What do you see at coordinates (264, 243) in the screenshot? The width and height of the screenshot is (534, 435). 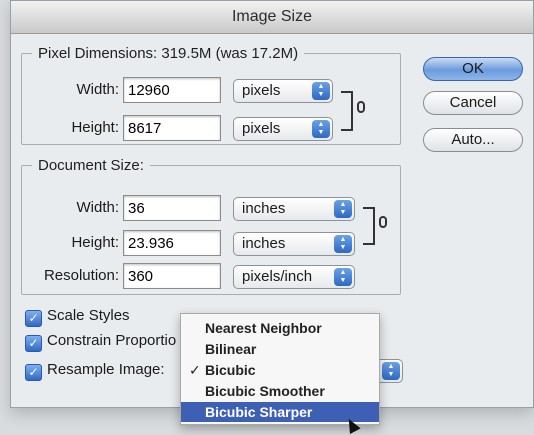 I see `doc-height-unit-value: inches` at bounding box center [264, 243].